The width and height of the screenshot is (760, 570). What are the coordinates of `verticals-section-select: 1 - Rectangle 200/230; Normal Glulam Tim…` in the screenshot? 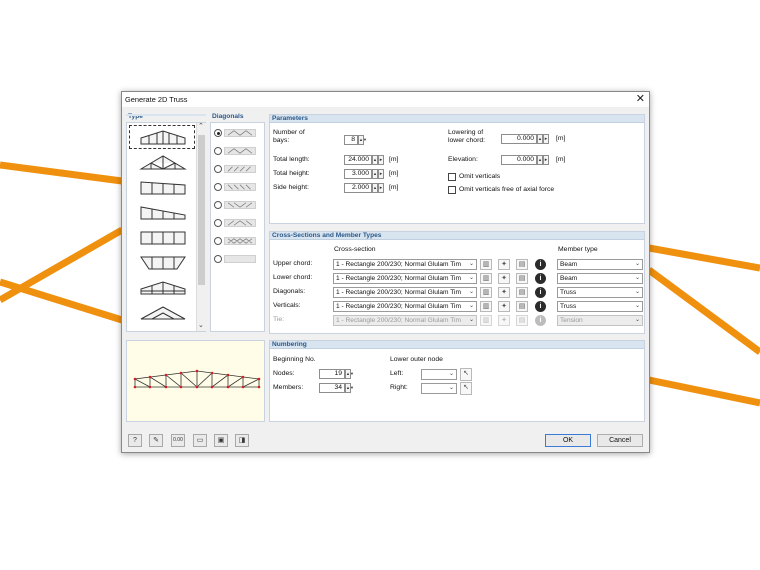 It's located at (405, 306).